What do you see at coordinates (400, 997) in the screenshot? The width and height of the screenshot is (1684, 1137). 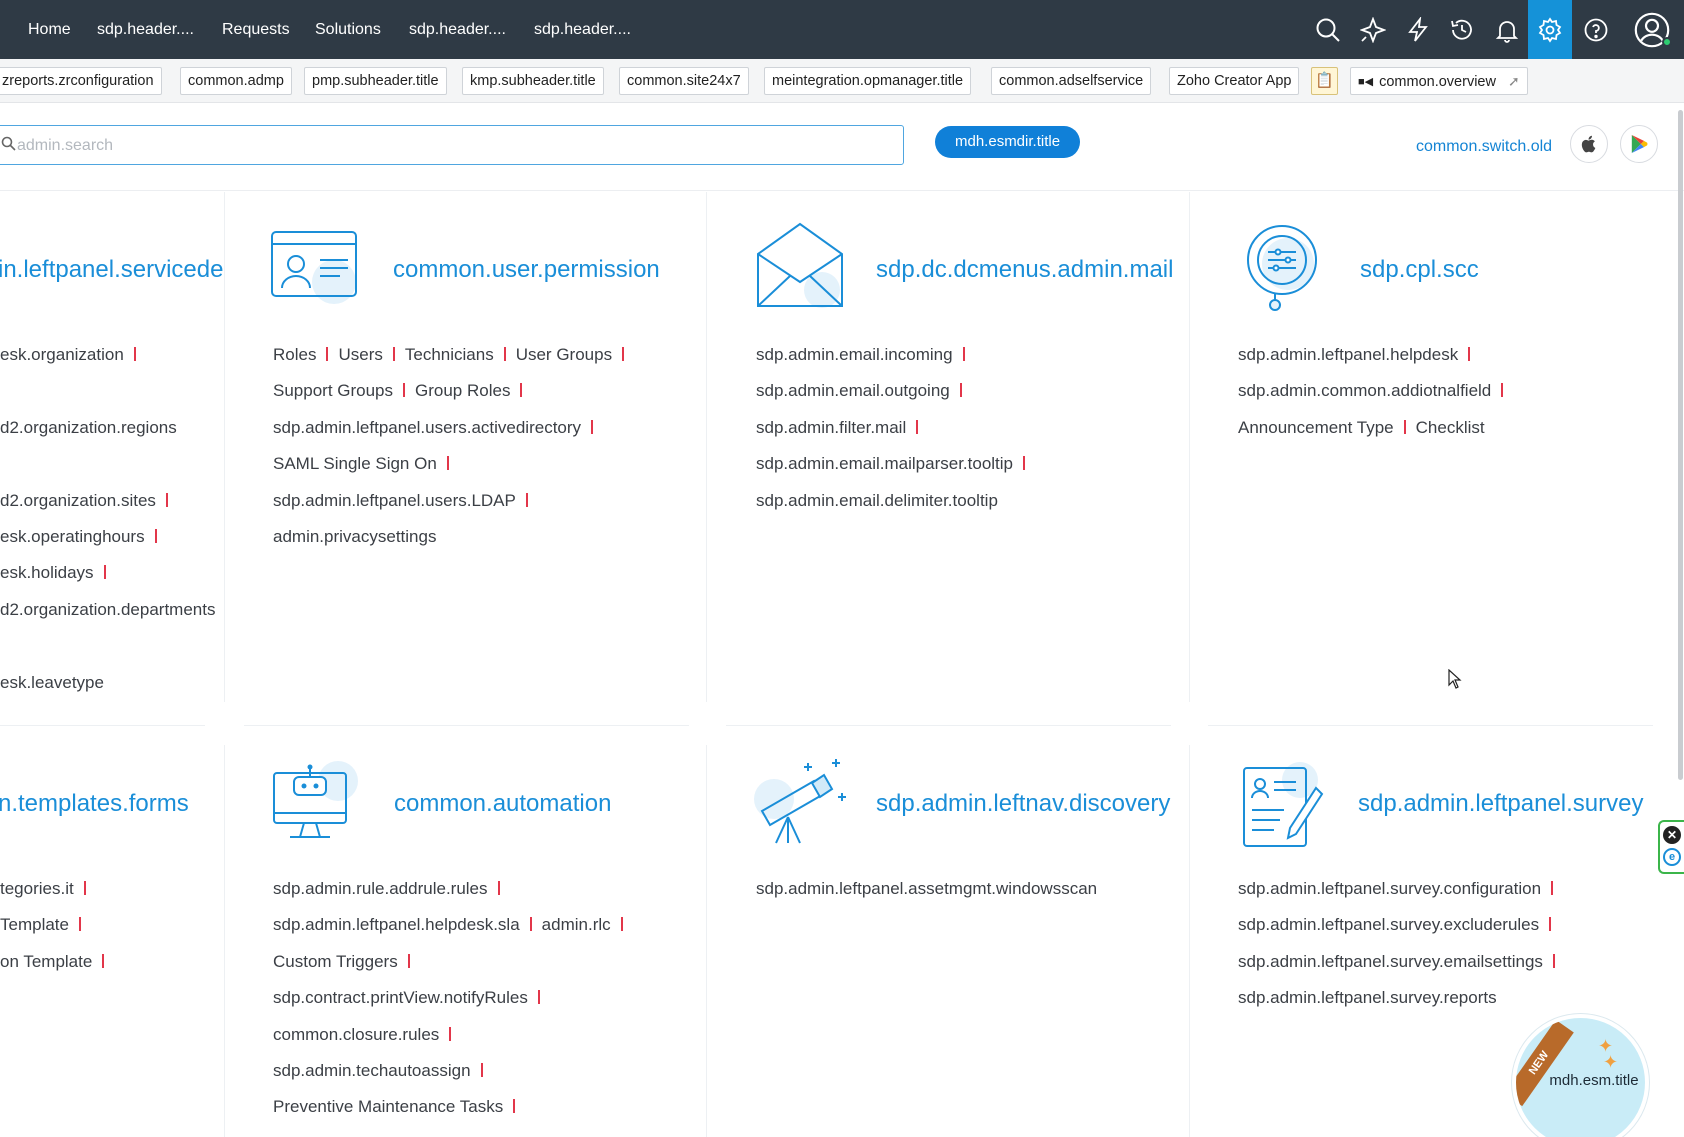 I see `link-notify-rules: sdp.contract.printView.notifyRules` at bounding box center [400, 997].